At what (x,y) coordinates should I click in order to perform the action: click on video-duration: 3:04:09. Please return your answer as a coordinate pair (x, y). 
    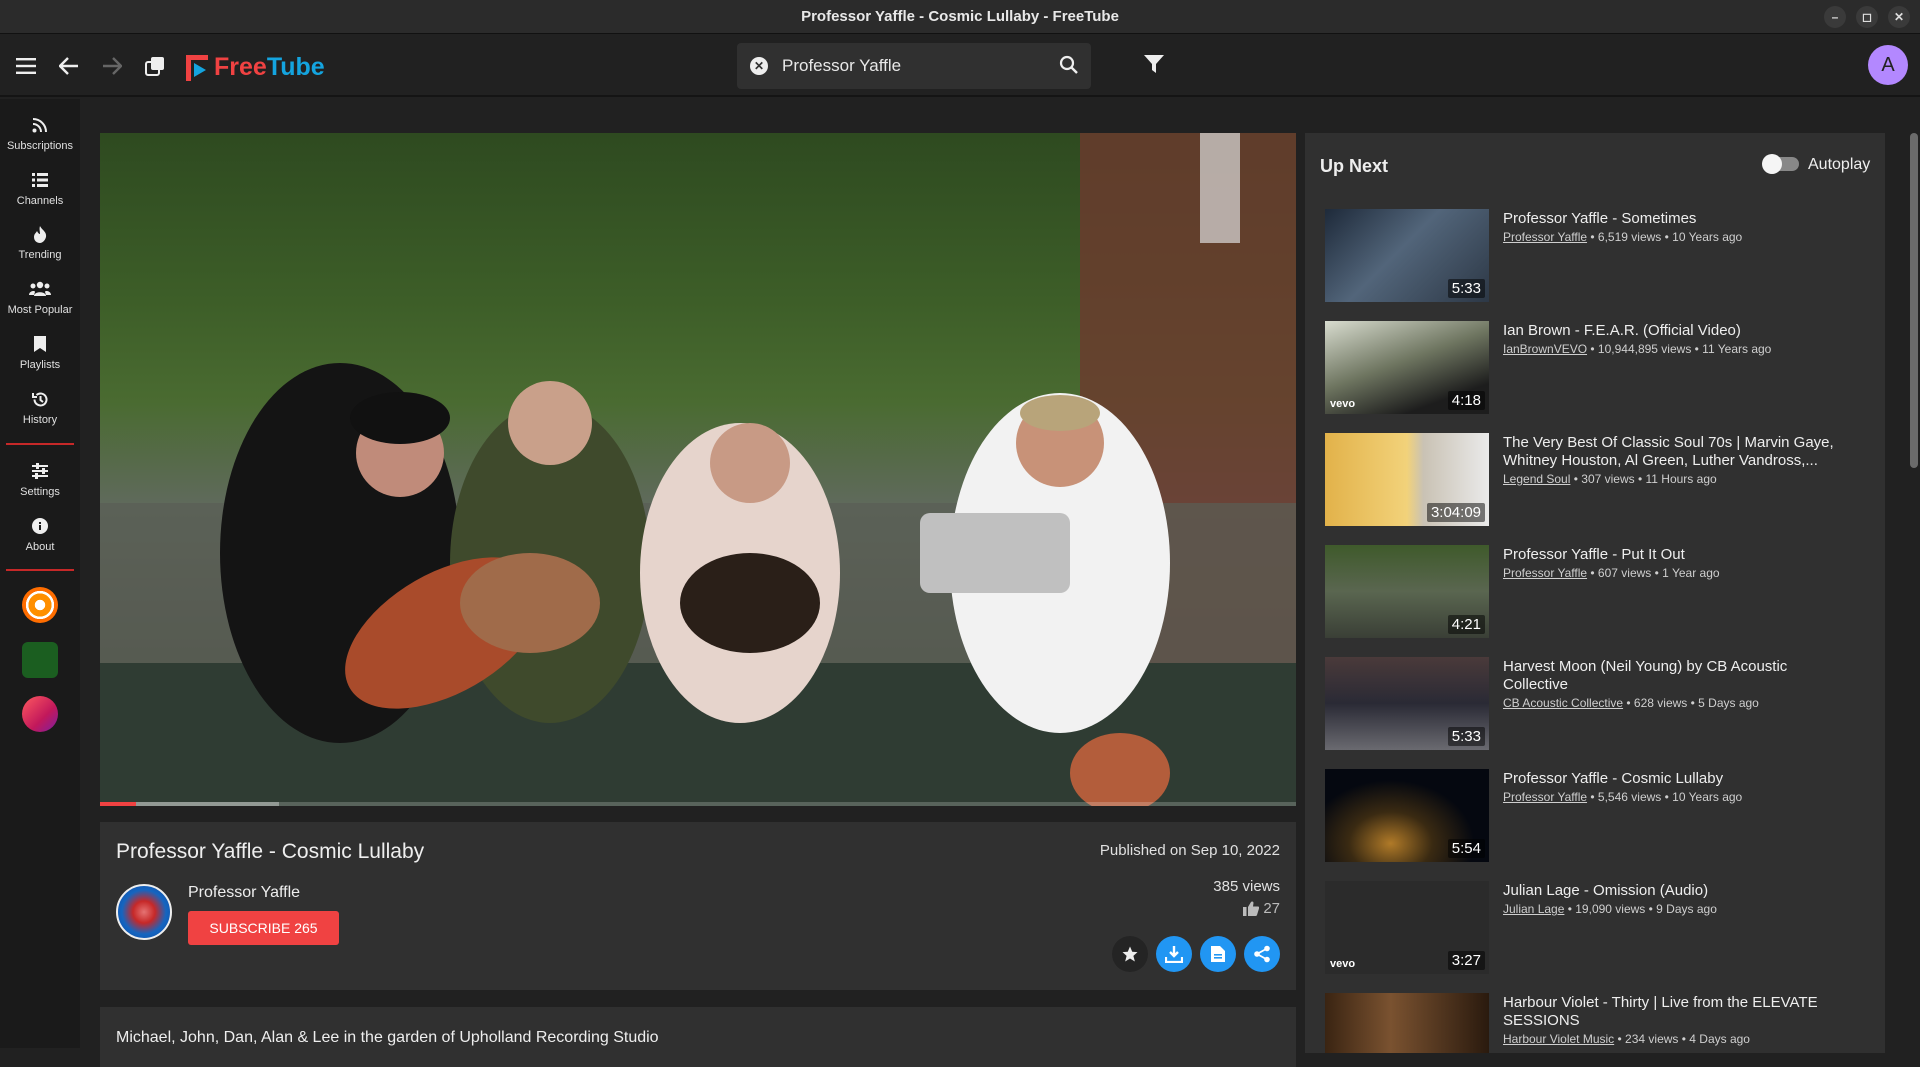
    Looking at the image, I should click on (1455, 512).